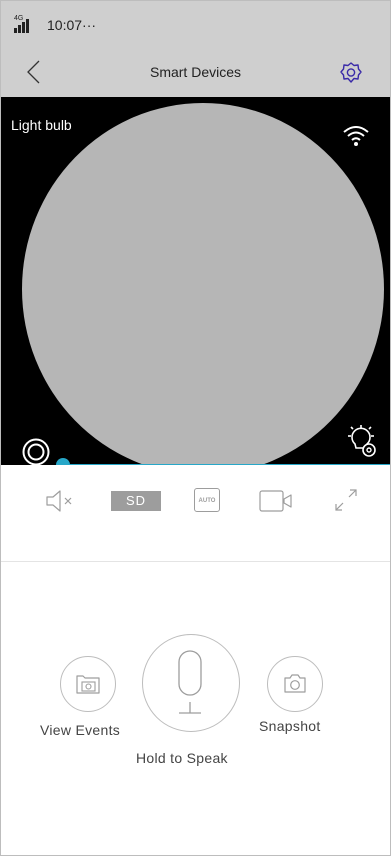  What do you see at coordinates (62, 501) in the screenshot?
I see `mute-icon` at bounding box center [62, 501].